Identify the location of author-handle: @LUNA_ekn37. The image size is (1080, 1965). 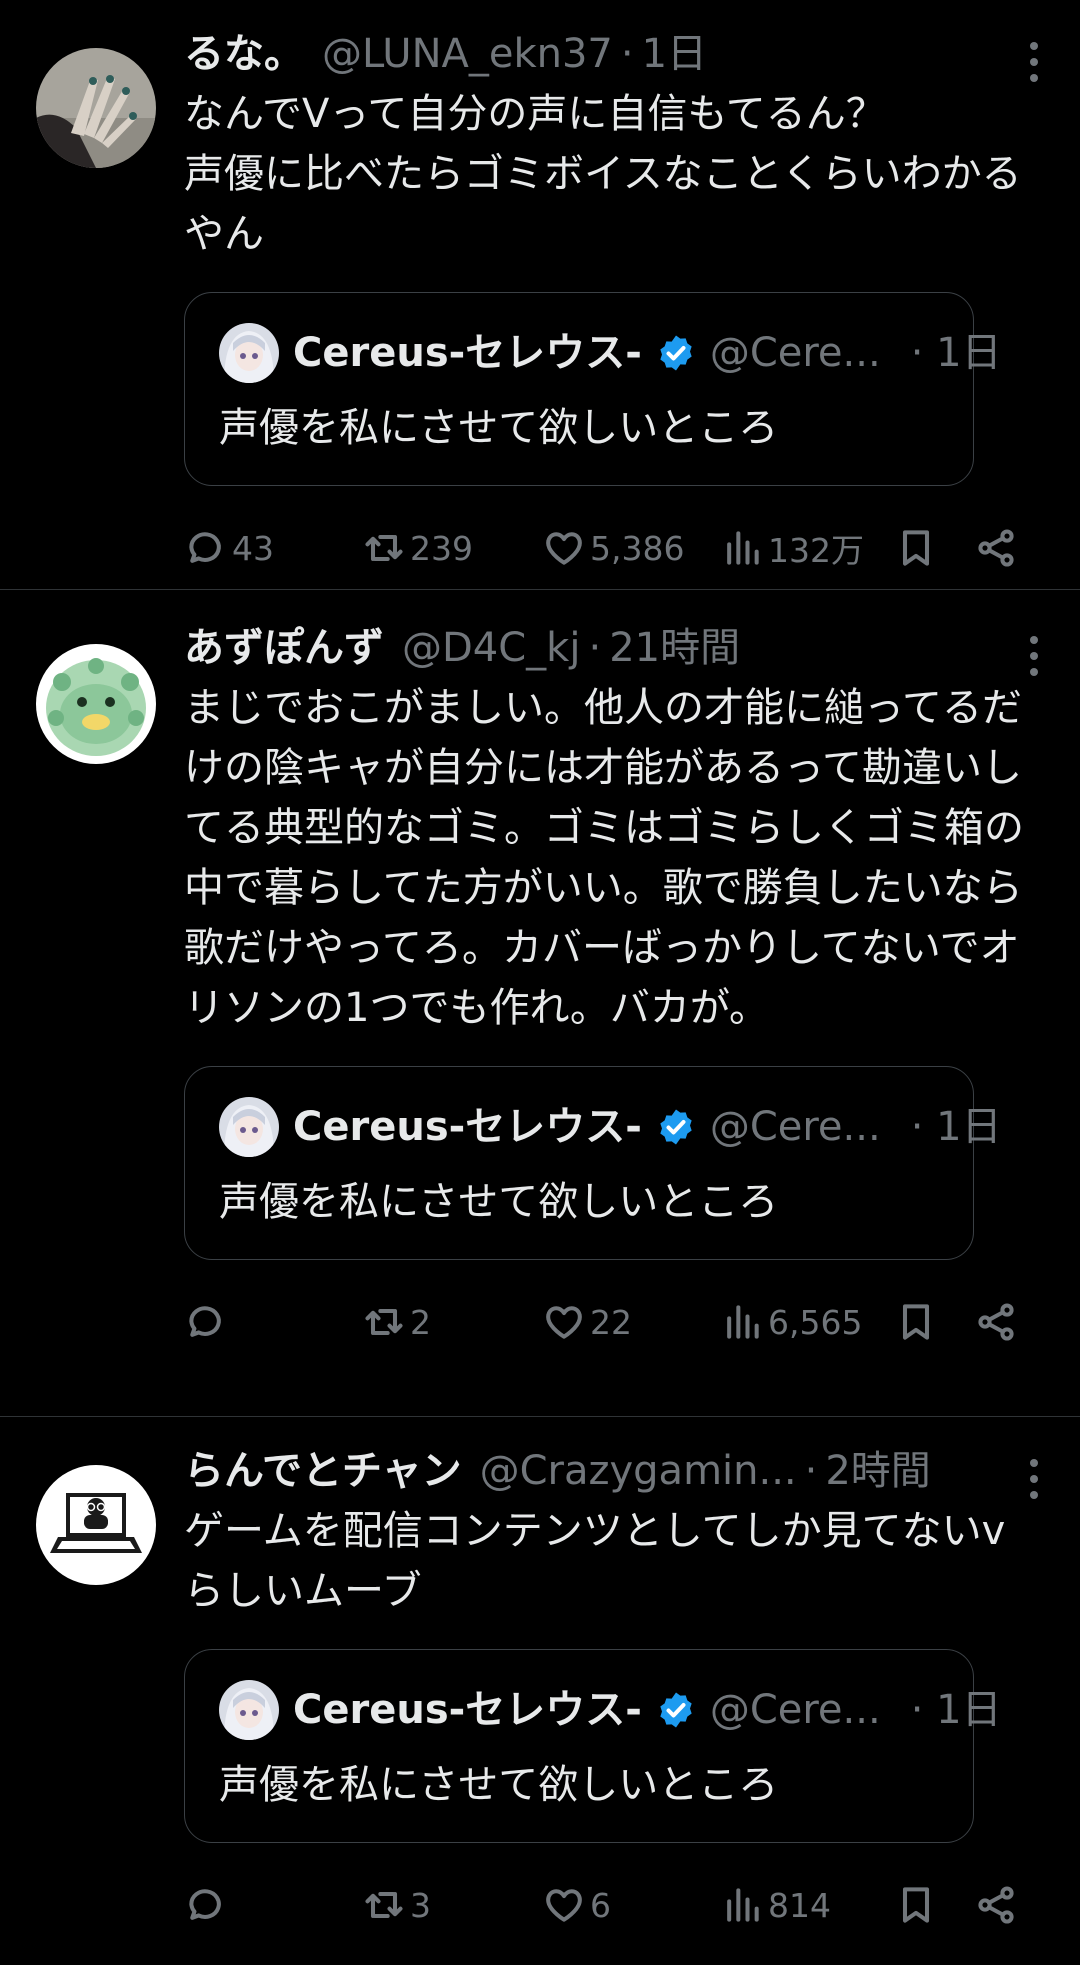
(467, 54).